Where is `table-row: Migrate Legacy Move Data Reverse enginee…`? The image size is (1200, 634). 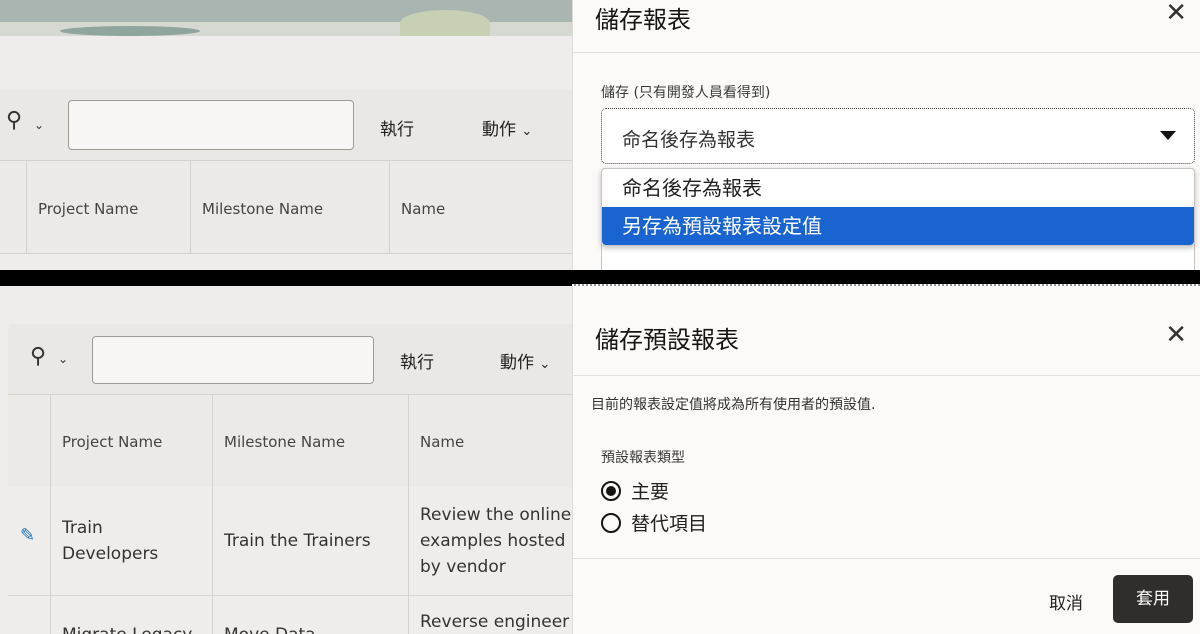 table-row: Migrate Legacy Move Data Reverse enginee… is located at coordinates (290, 615).